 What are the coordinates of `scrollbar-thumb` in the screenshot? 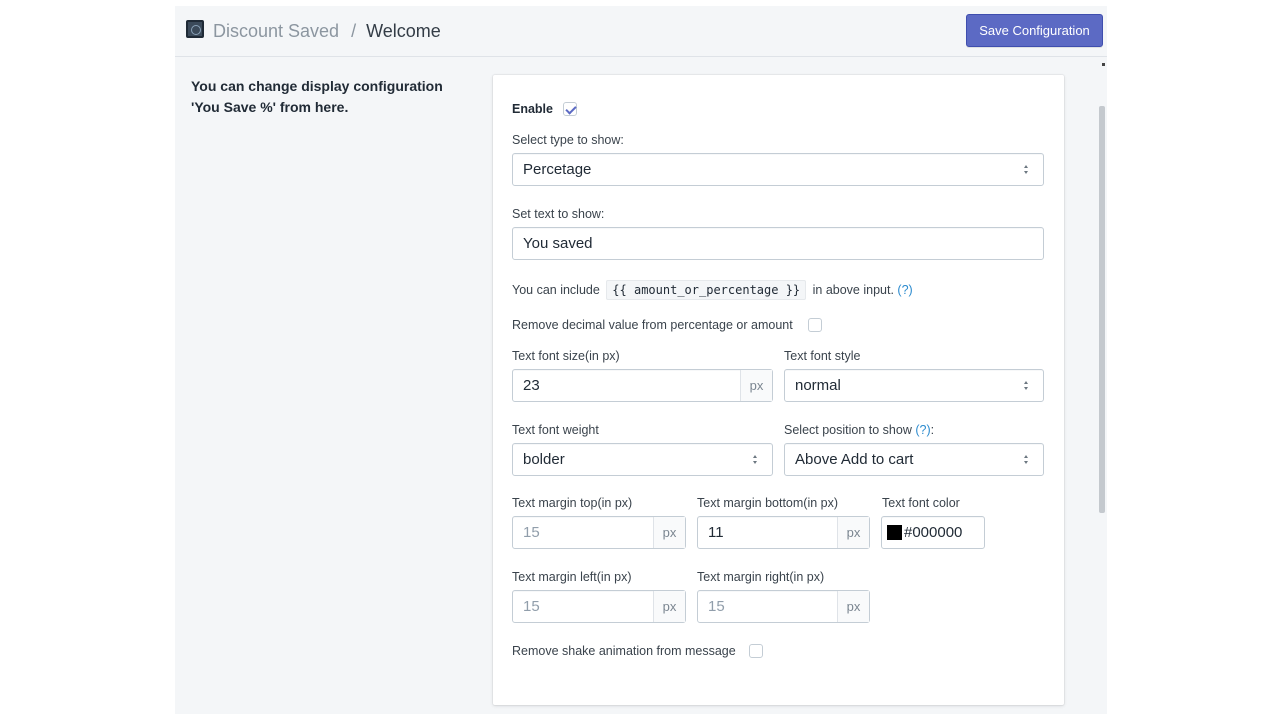 It's located at (1102, 309).